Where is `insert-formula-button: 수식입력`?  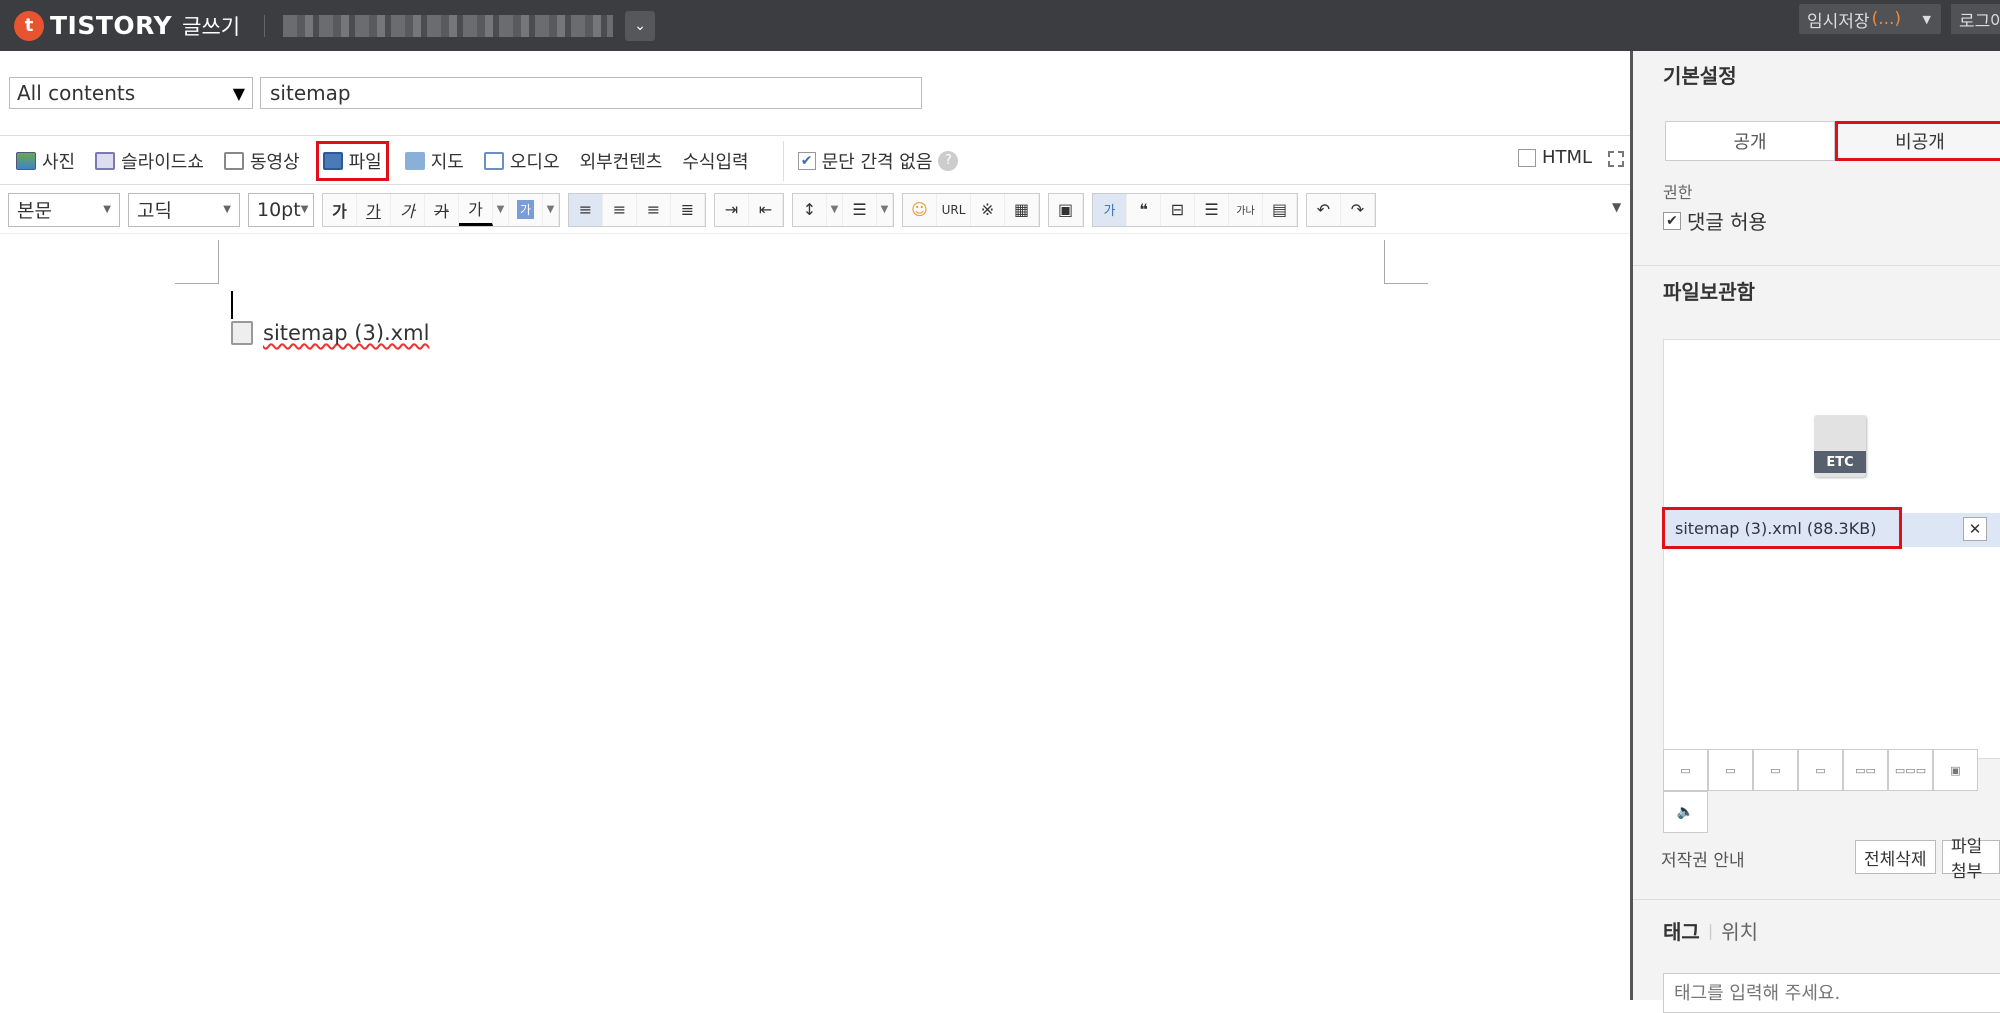
insert-formula-button: 수식입력 is located at coordinates (715, 161).